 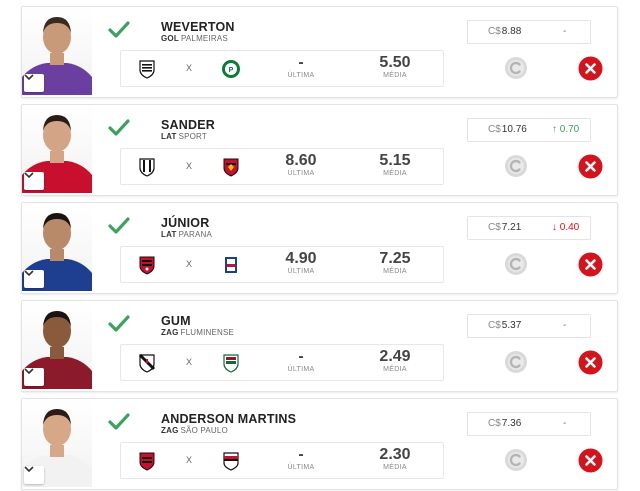 I want to click on player-position: GOL, so click(x=170, y=38).